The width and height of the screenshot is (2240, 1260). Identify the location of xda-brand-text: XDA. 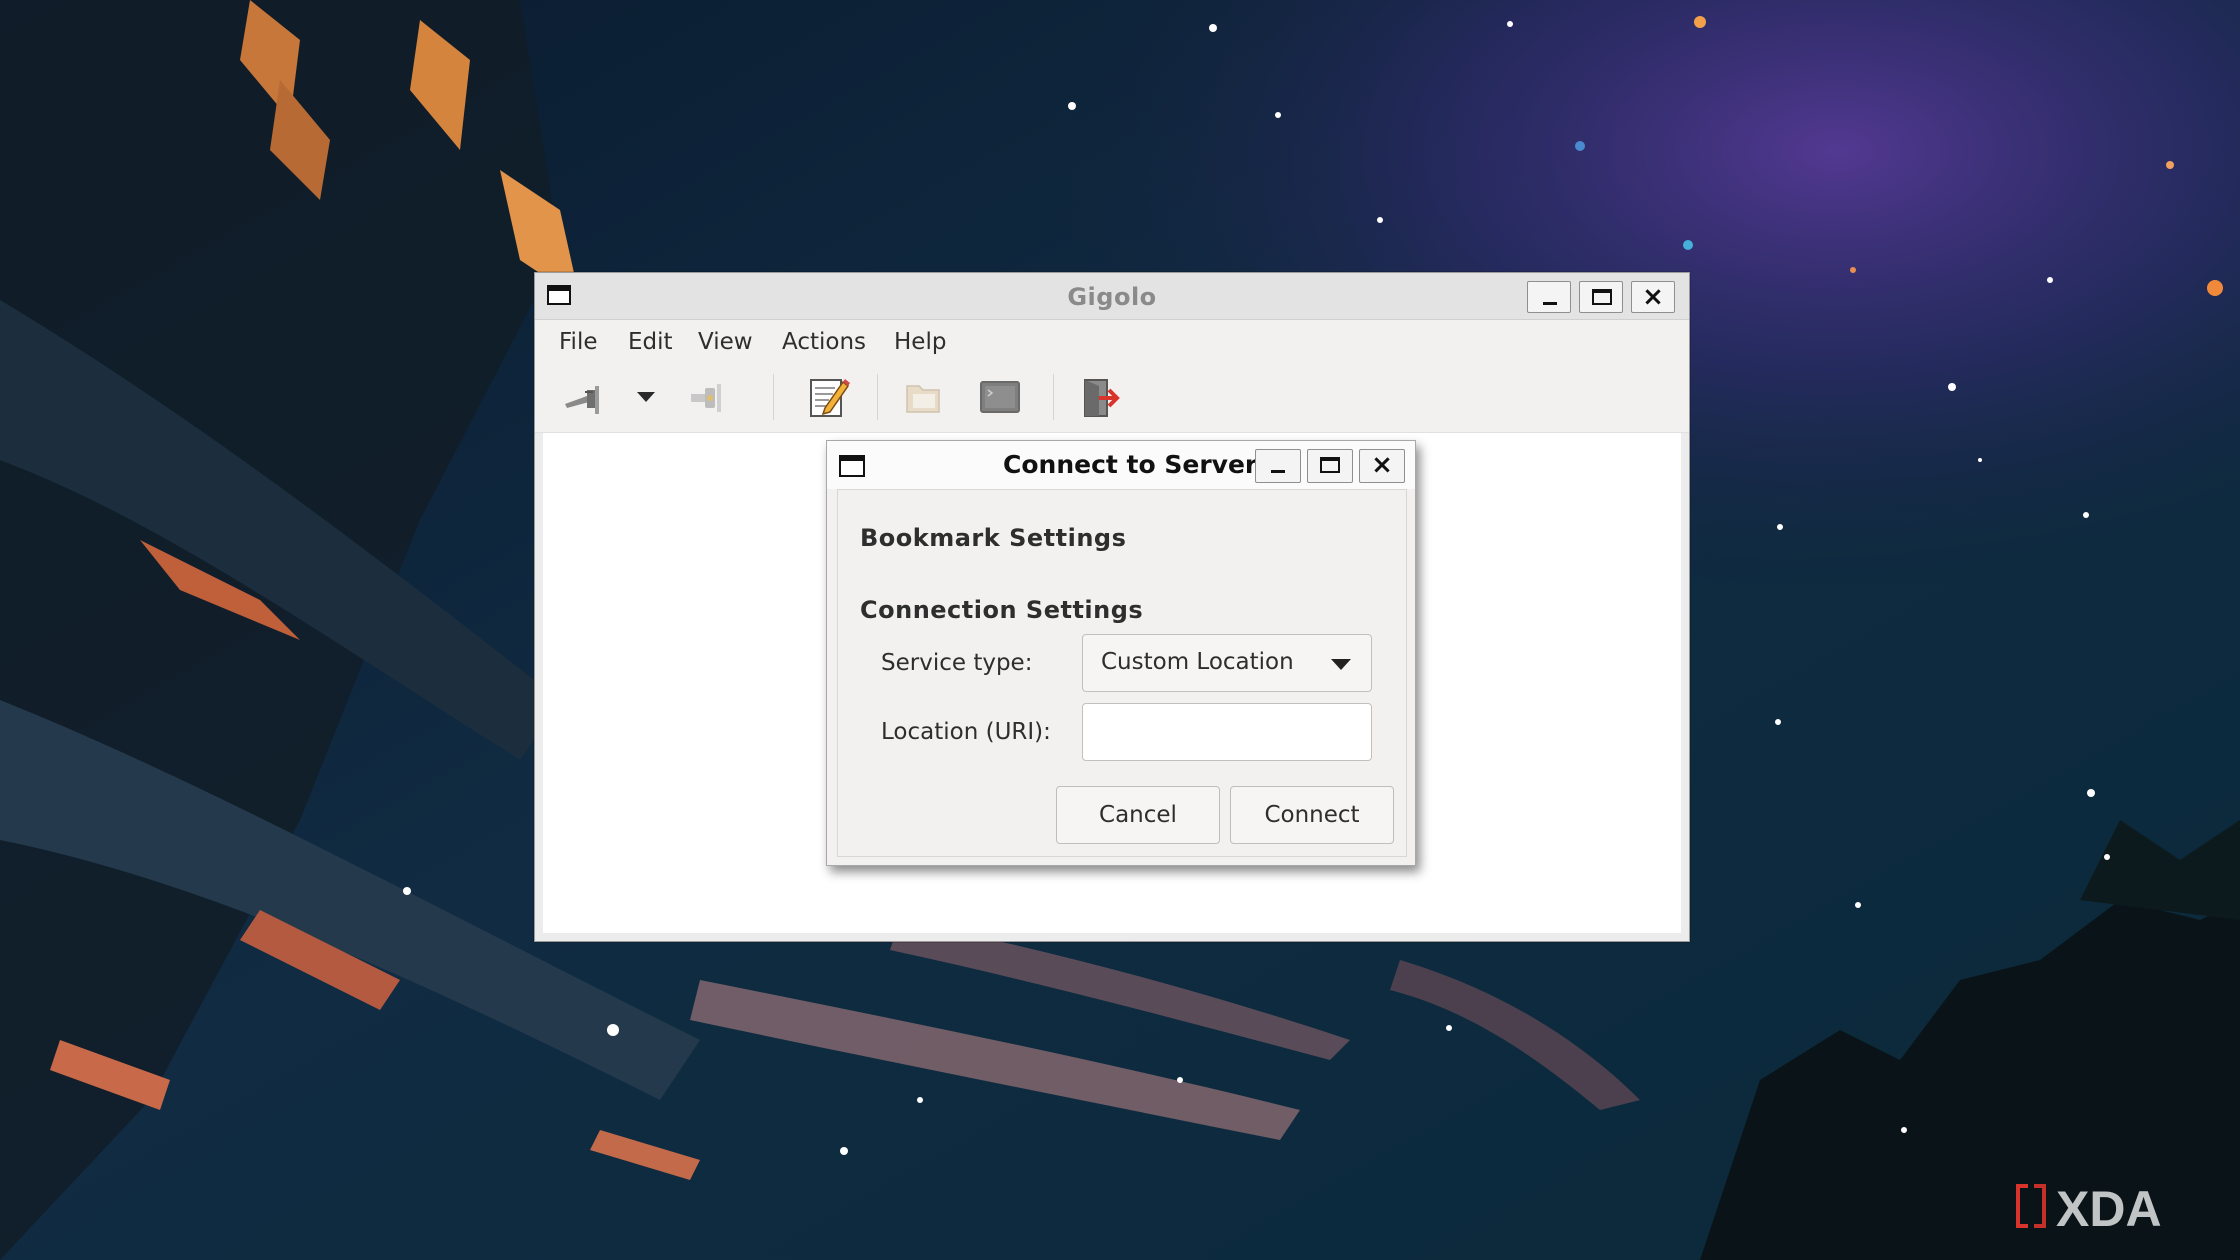
(2109, 1207).